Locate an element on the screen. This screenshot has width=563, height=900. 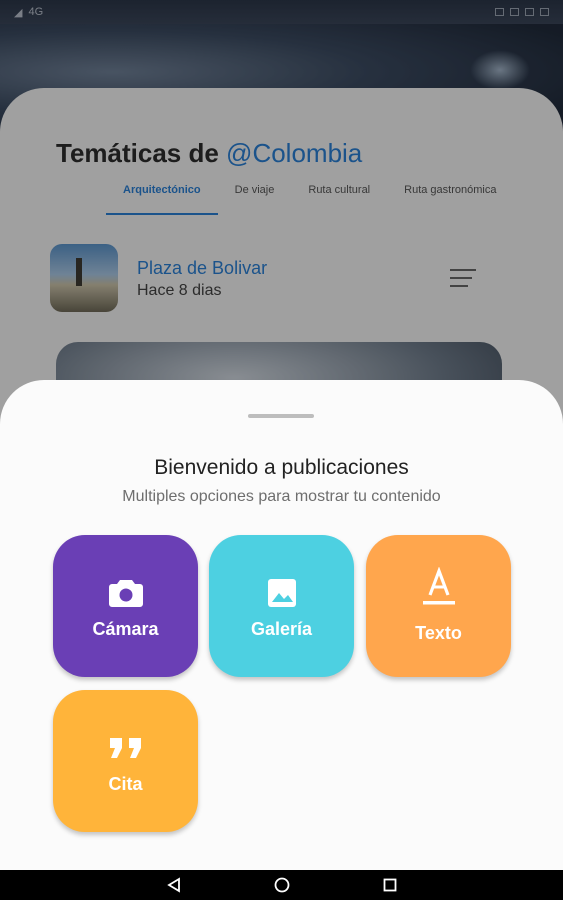
quote-option-label: Cita is located at coordinates (125, 784).